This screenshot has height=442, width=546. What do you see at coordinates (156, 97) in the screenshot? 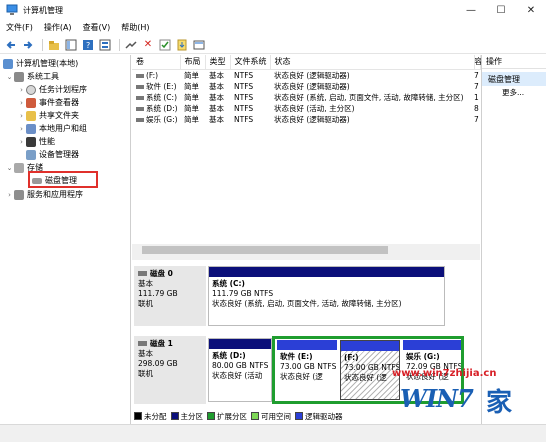
I see `cell-volume: 系统 (C:)` at bounding box center [156, 97].